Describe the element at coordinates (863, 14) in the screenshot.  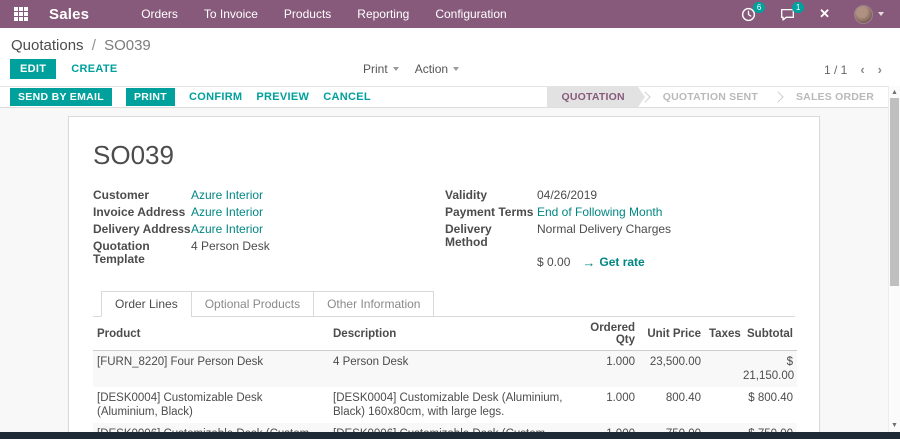
I see `user-avatar` at that location.